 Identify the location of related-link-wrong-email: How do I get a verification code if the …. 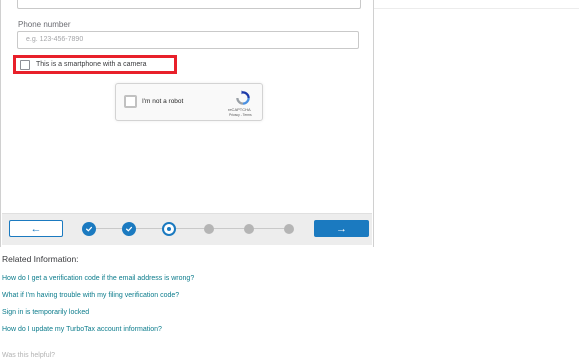
(98, 278).